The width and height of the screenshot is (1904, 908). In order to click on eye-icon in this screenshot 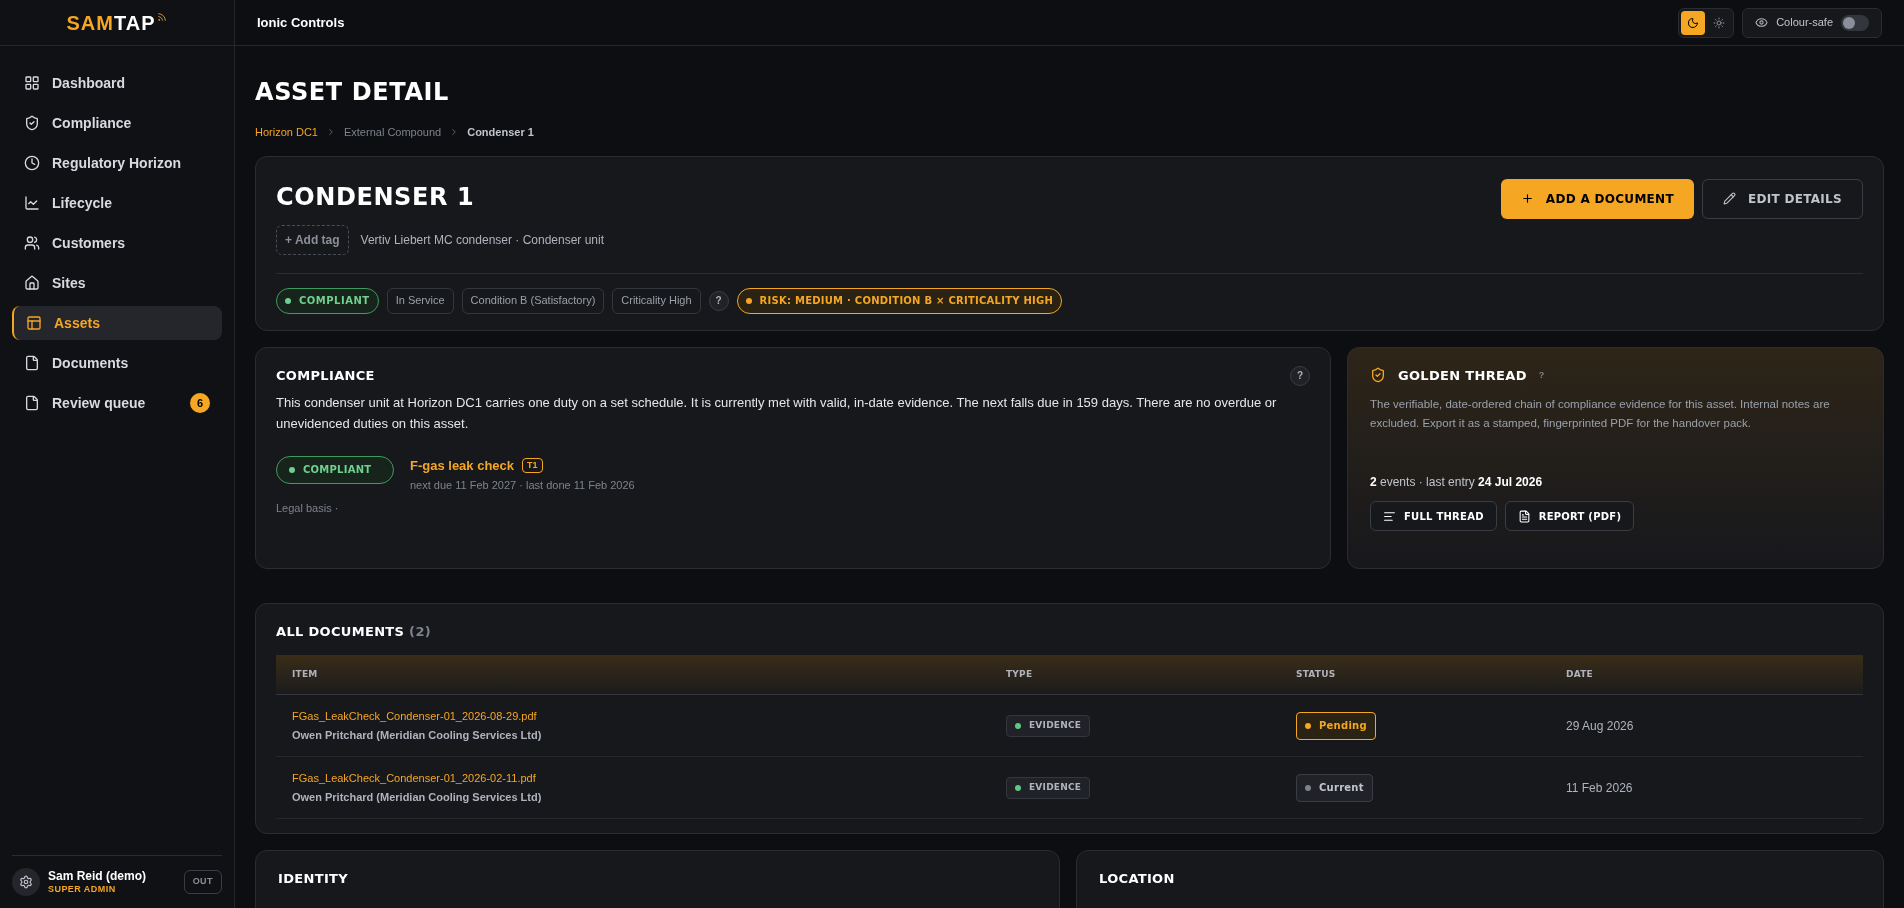, I will do `click(1762, 22)`.